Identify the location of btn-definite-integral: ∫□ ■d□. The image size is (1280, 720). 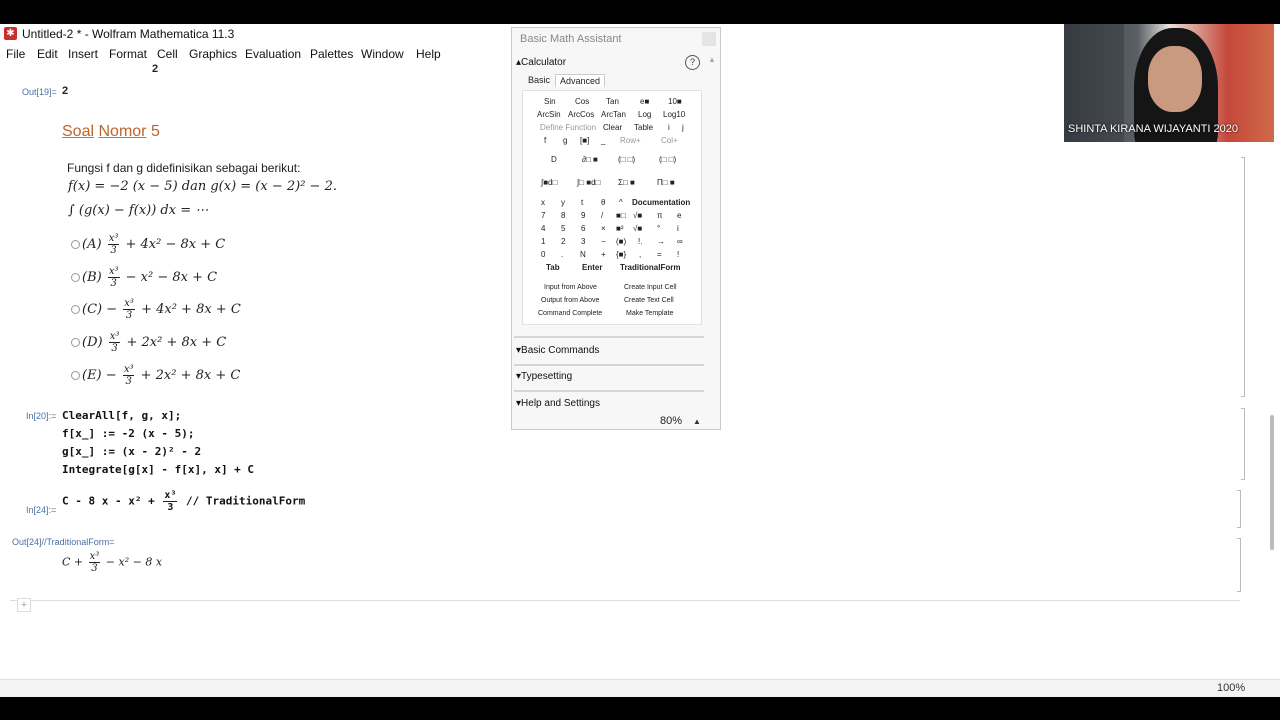
(588, 182).